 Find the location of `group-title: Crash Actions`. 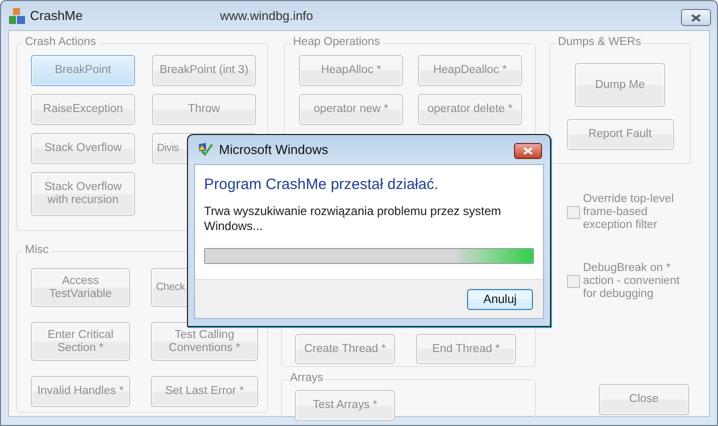

group-title: Crash Actions is located at coordinates (60, 42).